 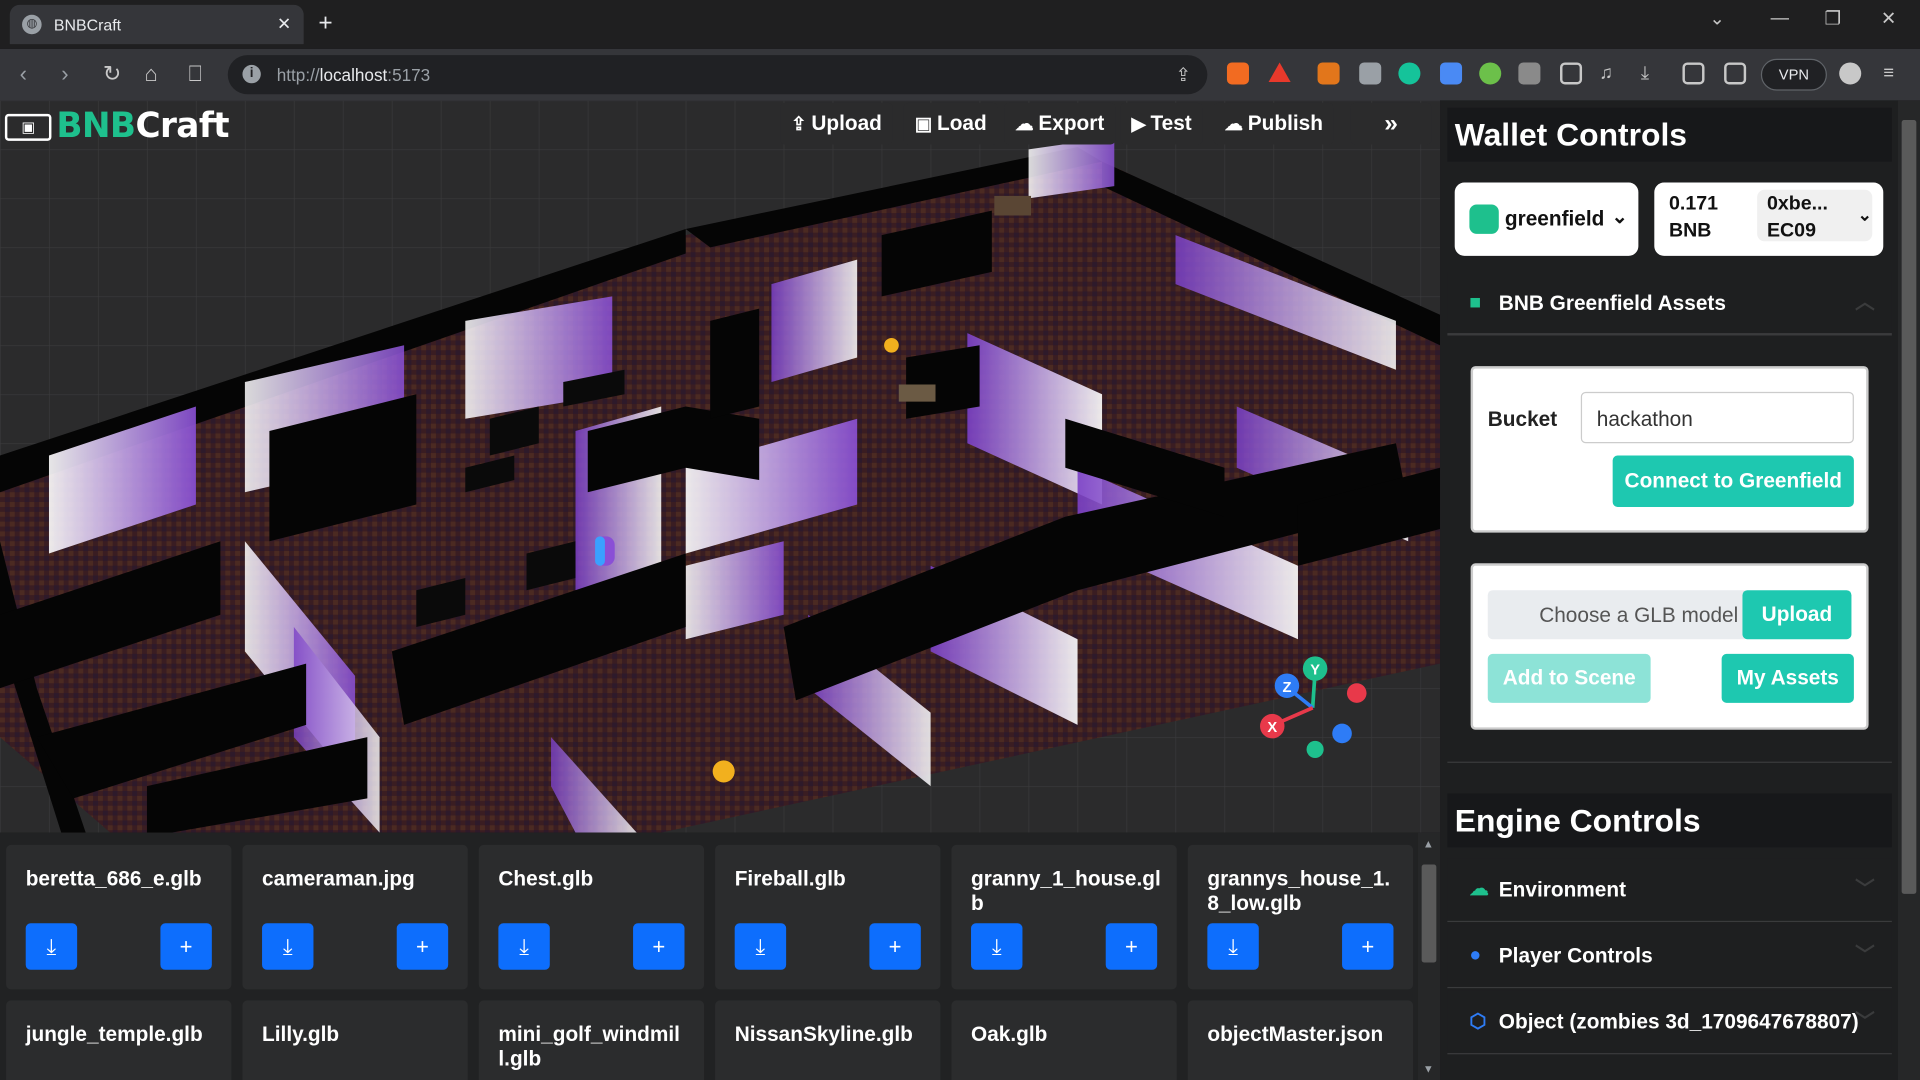 I want to click on network-selector: greenfield ⌄, so click(x=1546, y=219).